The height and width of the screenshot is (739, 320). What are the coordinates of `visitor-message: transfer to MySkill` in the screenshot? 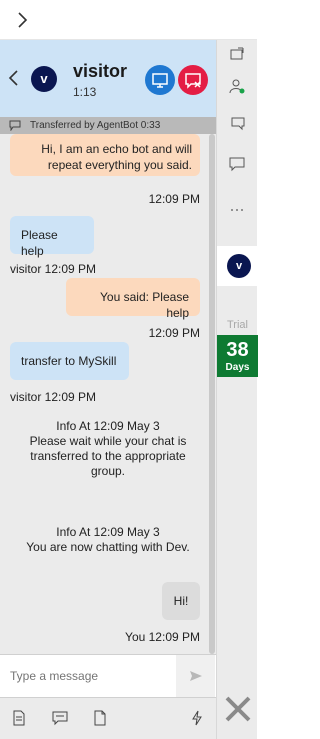 It's located at (69, 361).